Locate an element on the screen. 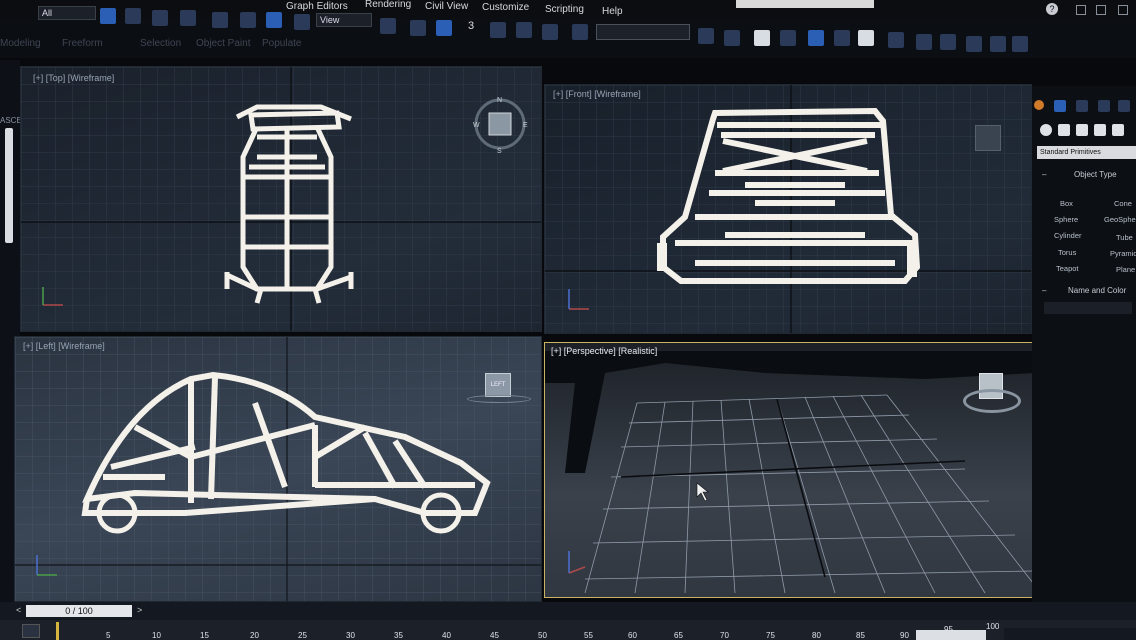 The image size is (1136, 640). select-place-icon is located at coordinates (302, 22).